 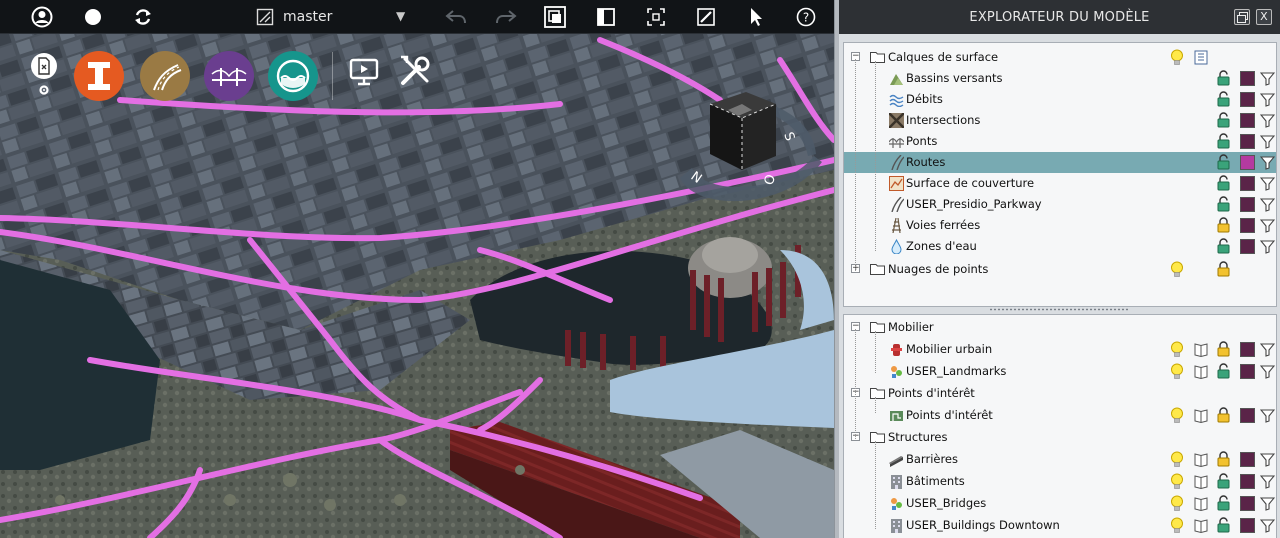 I want to click on group-mobilier: − Mobilier, so click(x=1060, y=327).